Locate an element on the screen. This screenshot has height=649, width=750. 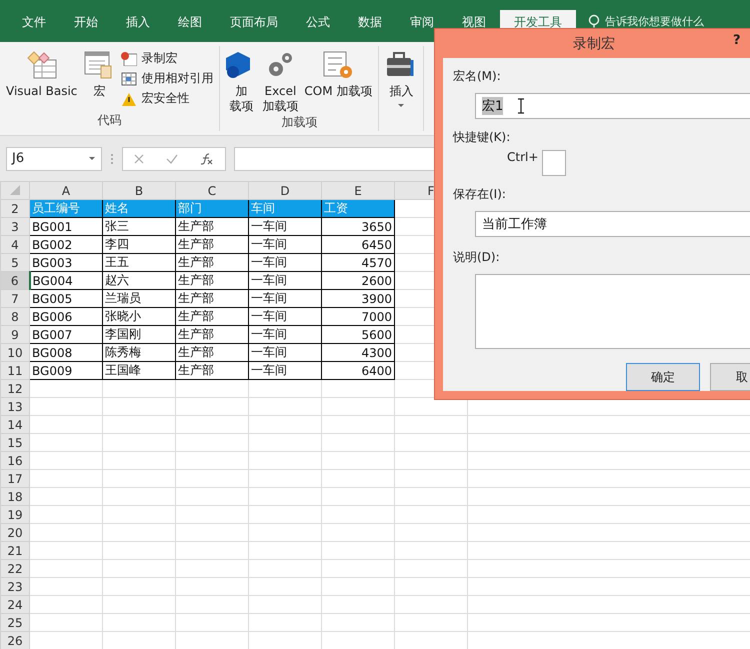
row-header: 3 is located at coordinates (15, 227).